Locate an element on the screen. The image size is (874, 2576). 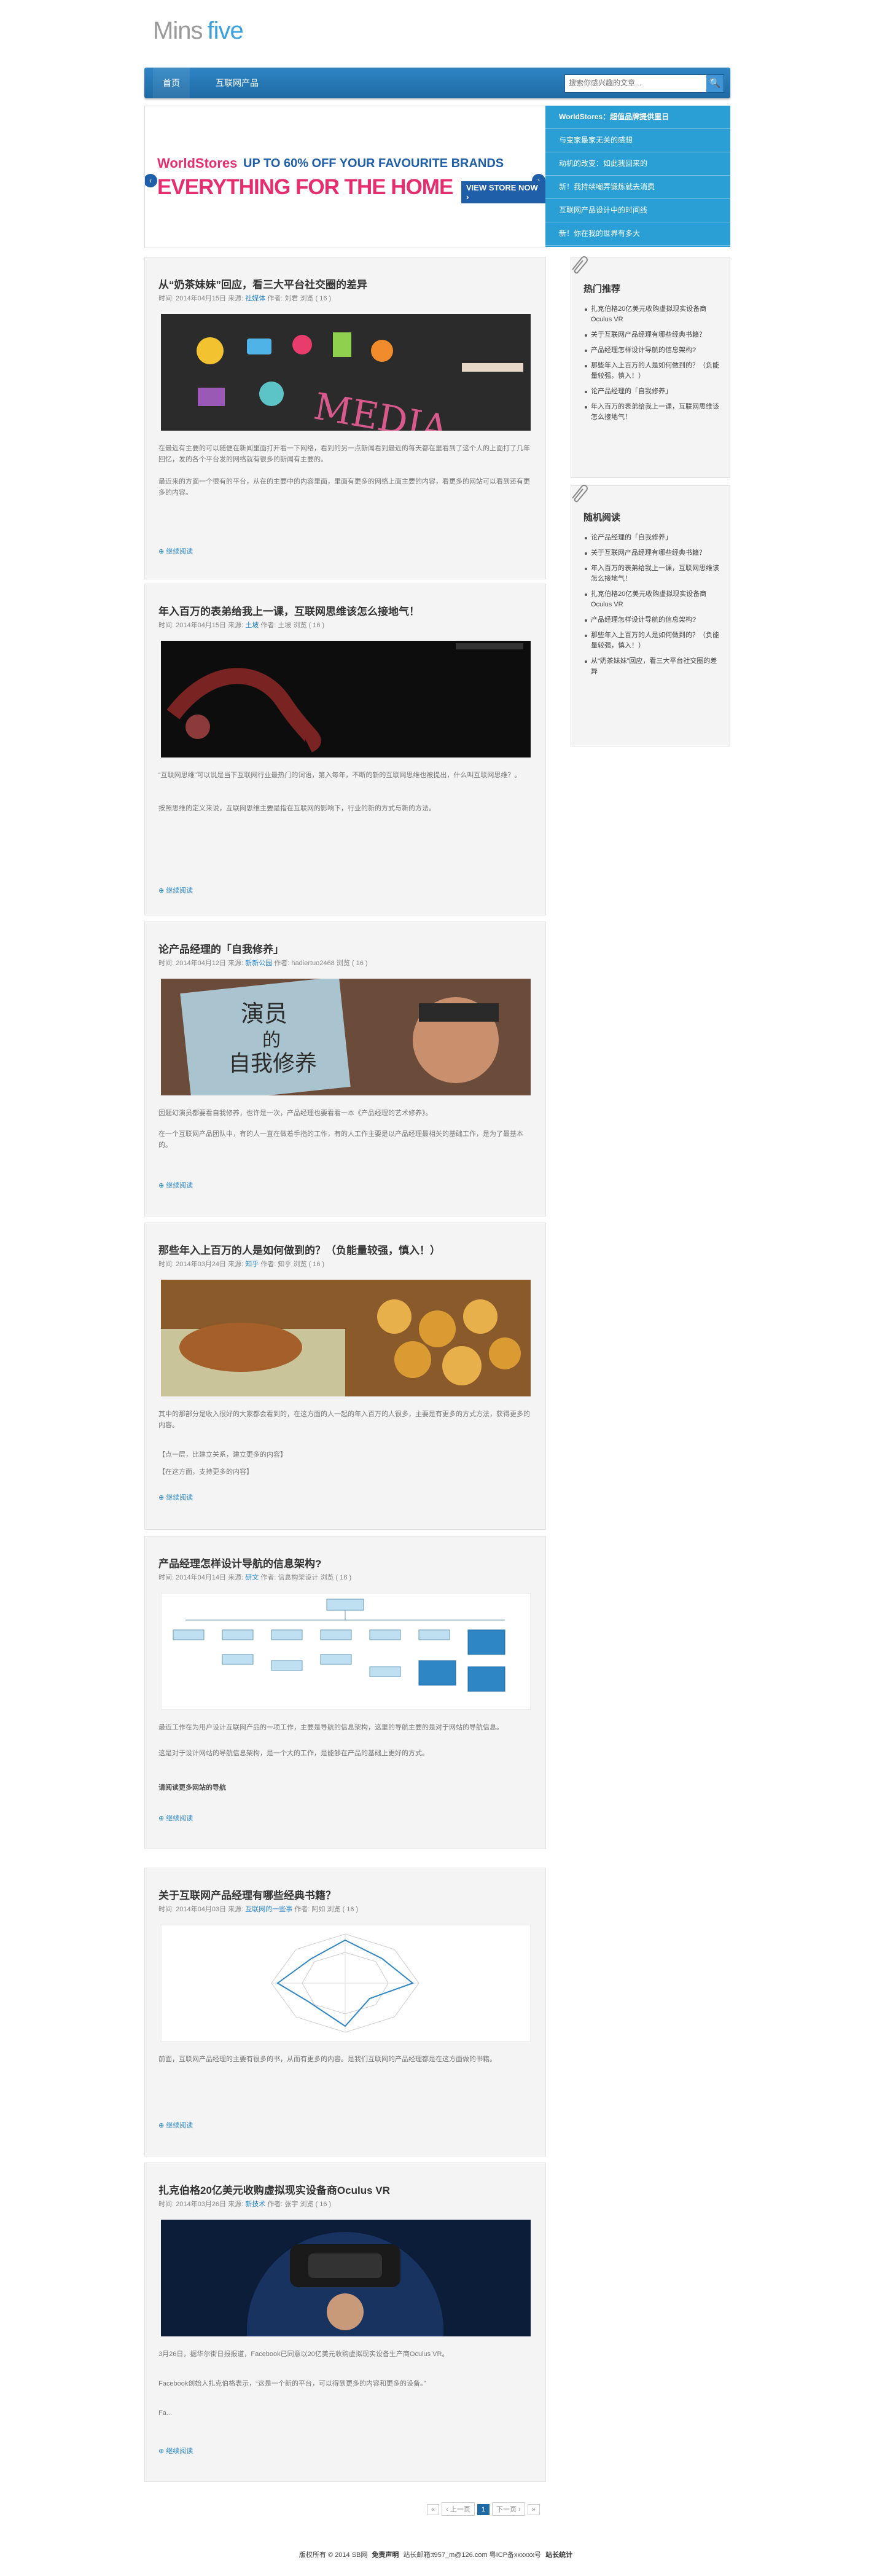
article-excerpt: 请阅读更多网站的导航 is located at coordinates (192, 1787).